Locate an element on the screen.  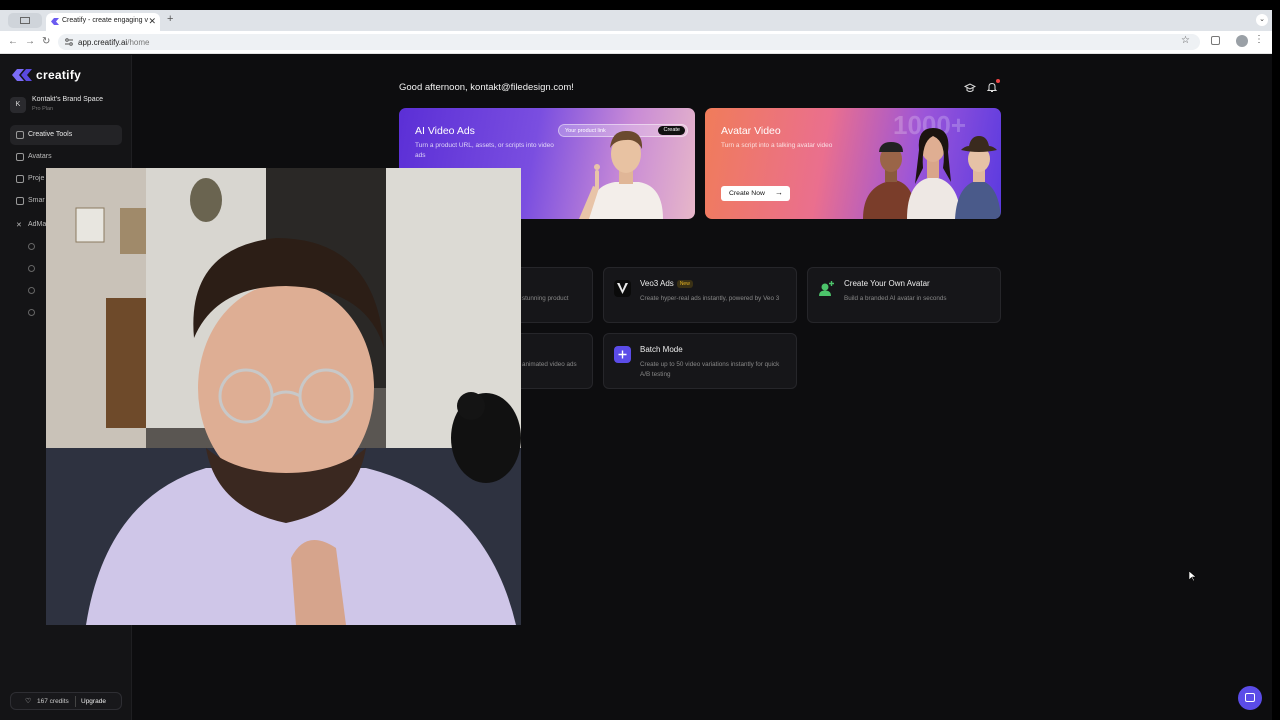
mouse-cursor-icon is located at coordinates (1193, 576).